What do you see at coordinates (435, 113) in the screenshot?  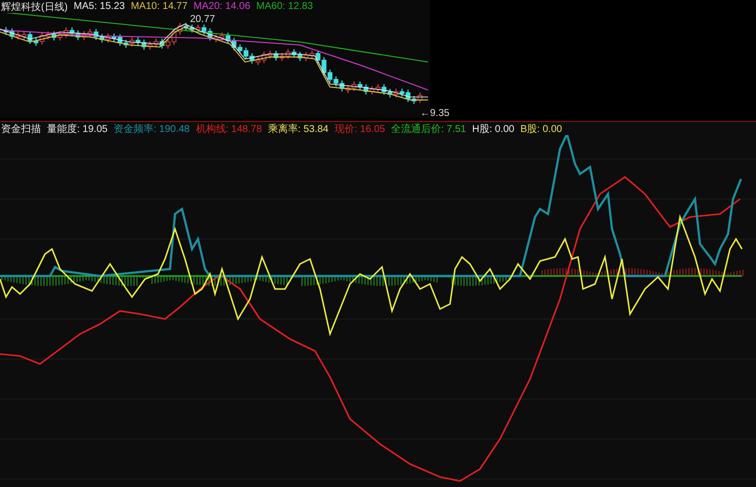 I see `low-price-label: ←9.35` at bounding box center [435, 113].